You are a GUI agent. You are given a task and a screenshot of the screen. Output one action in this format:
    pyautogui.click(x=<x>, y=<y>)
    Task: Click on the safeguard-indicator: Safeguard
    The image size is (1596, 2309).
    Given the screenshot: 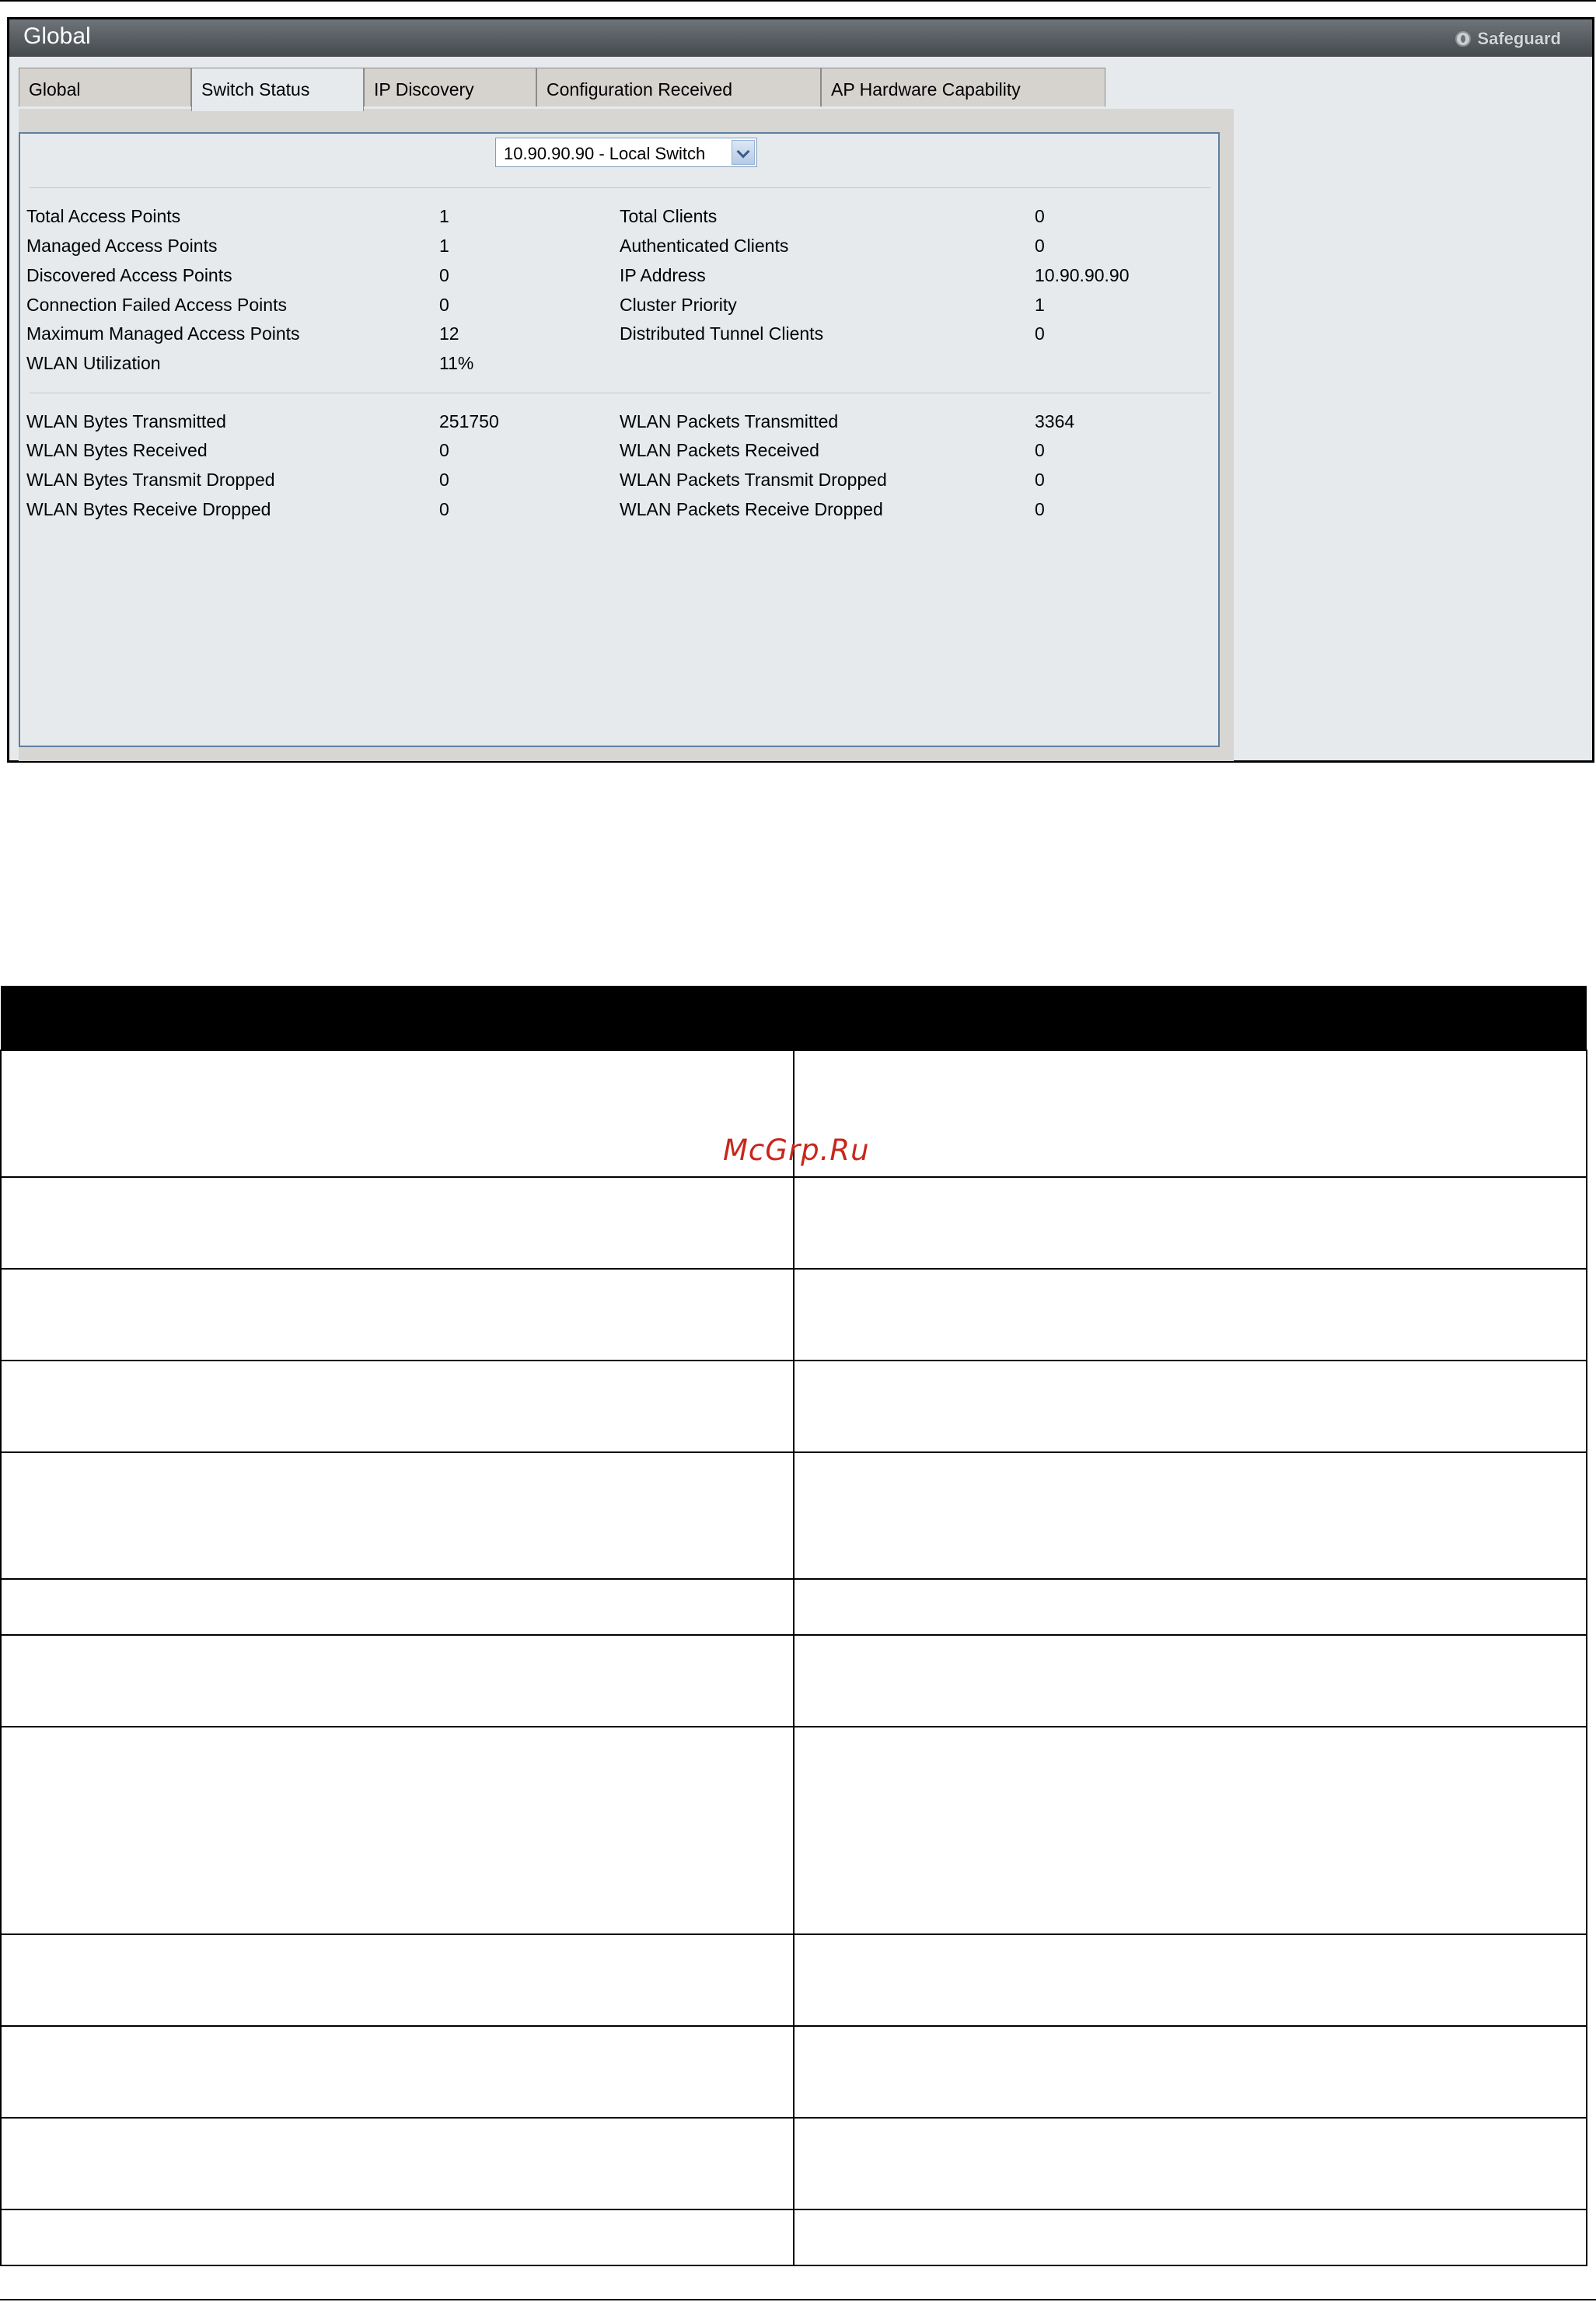 What is the action you would take?
    pyautogui.click(x=1508, y=39)
    